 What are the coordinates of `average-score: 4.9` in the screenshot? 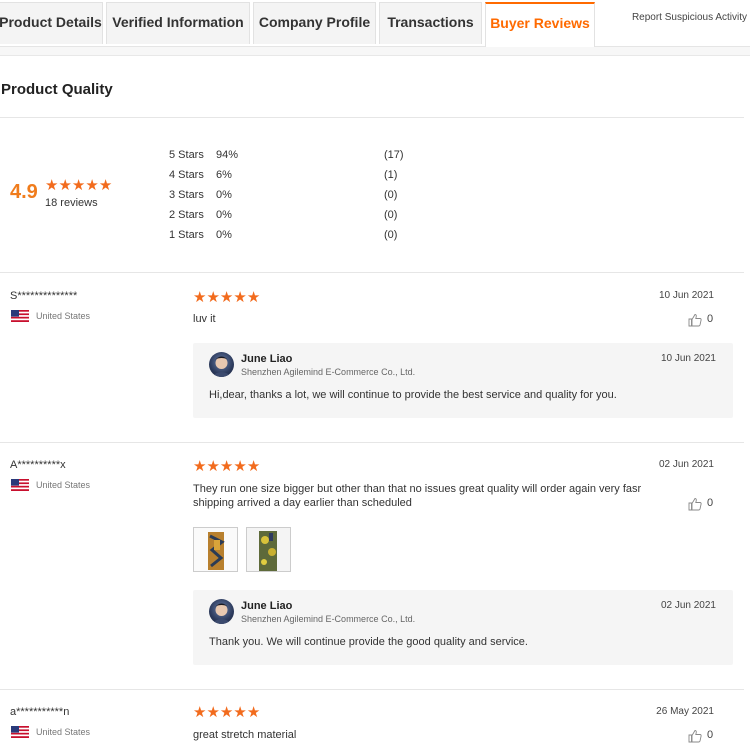 It's located at (24, 192).